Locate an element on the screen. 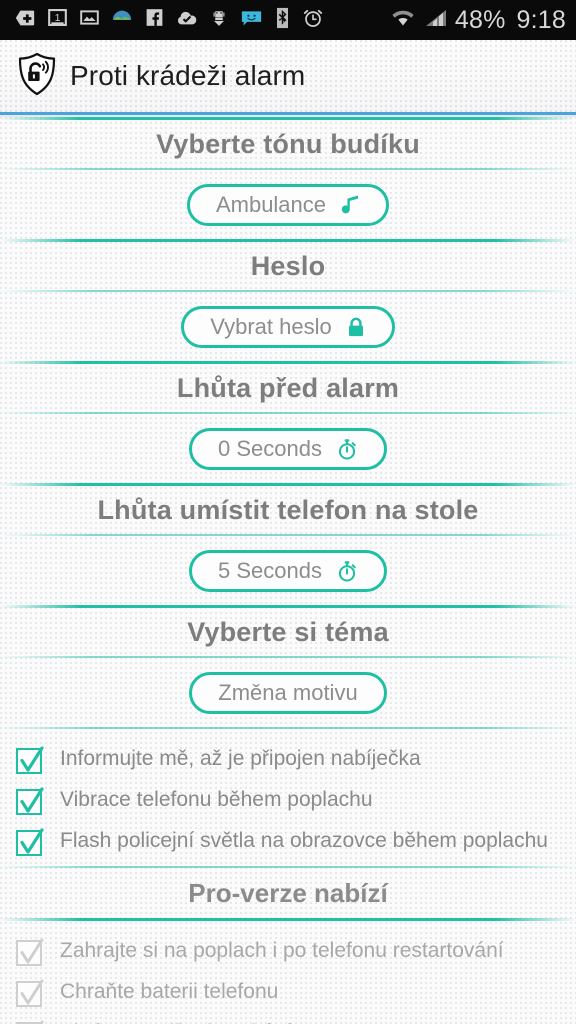  android-download-icon is located at coordinates (219, 20).